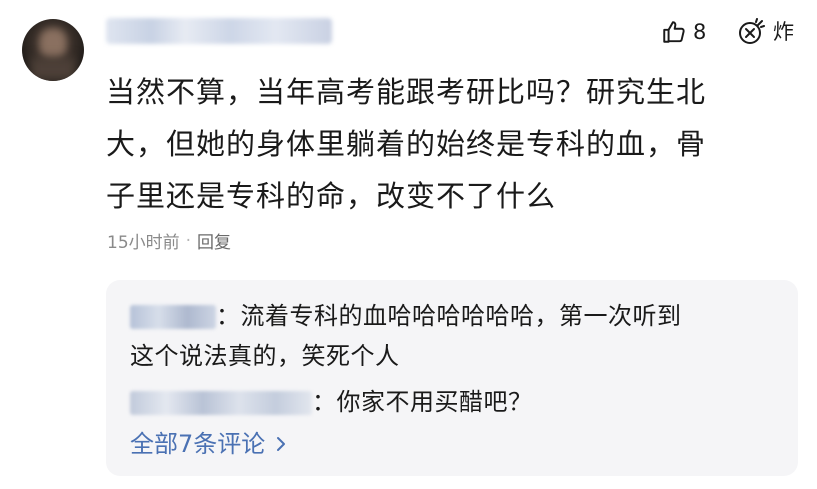 The width and height of the screenshot is (817, 489). Describe the element at coordinates (281, 444) in the screenshot. I see `chevron-right-icon` at that location.